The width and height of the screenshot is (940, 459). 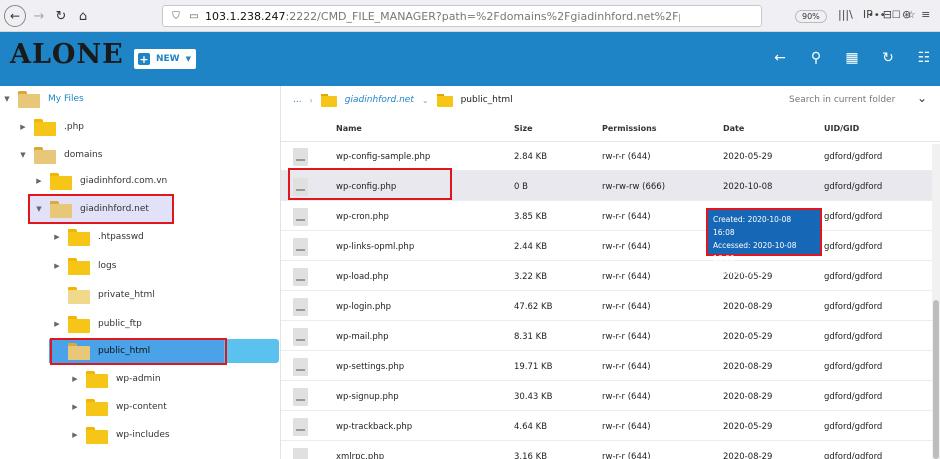 I want to click on new-button: + NEW ▼, so click(x=165, y=59).